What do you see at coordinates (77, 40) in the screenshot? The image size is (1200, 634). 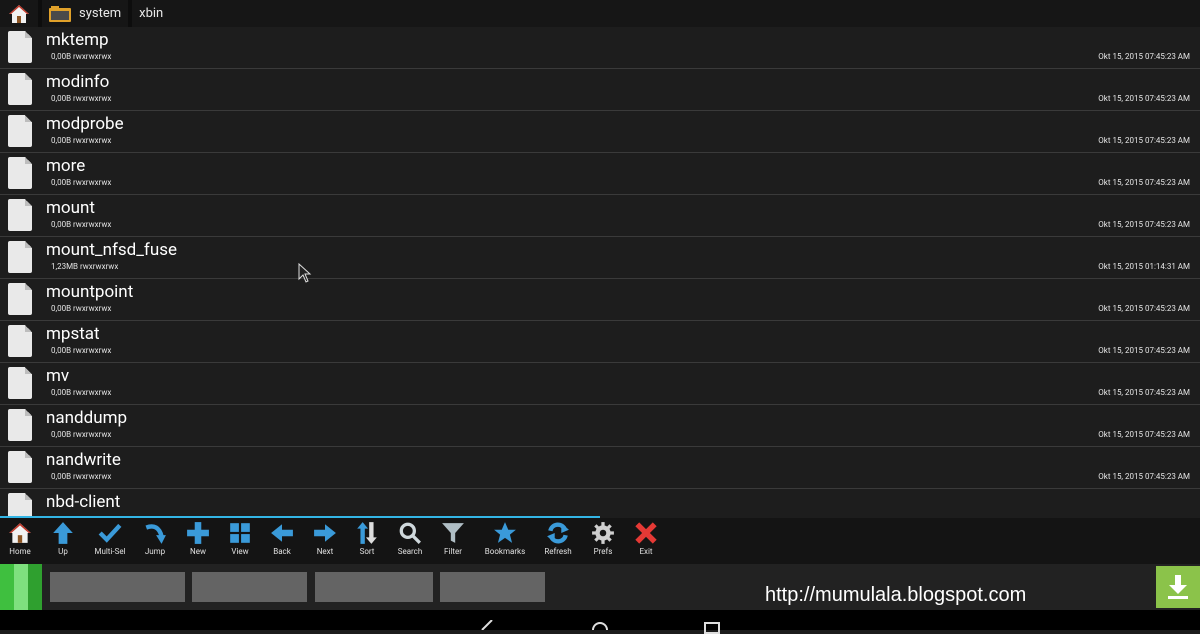 I see `file-name: mktemp` at bounding box center [77, 40].